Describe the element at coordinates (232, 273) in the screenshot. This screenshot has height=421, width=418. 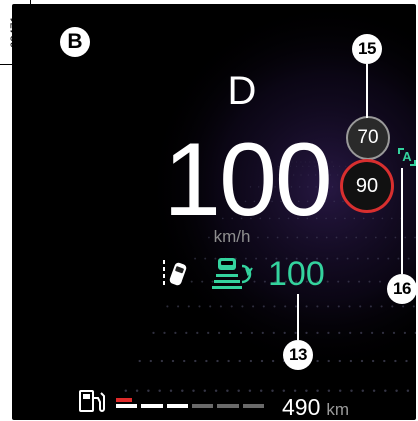
I see `adaptive-cruise-icon` at that location.